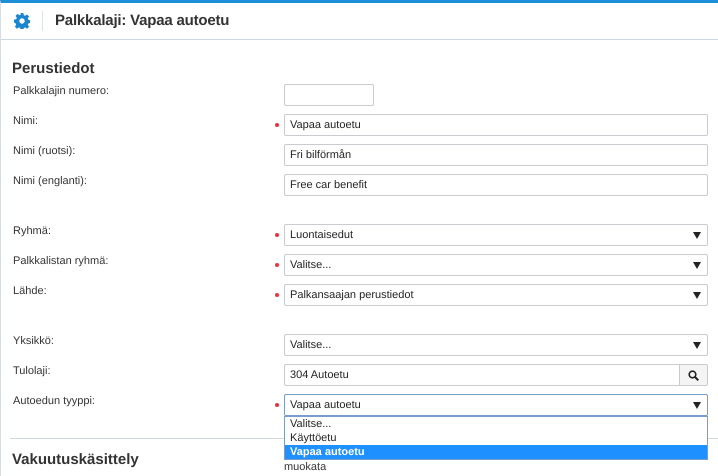 This screenshot has height=476, width=718. Describe the element at coordinates (496, 235) in the screenshot. I see `dropdown: Luontaisedut` at that location.